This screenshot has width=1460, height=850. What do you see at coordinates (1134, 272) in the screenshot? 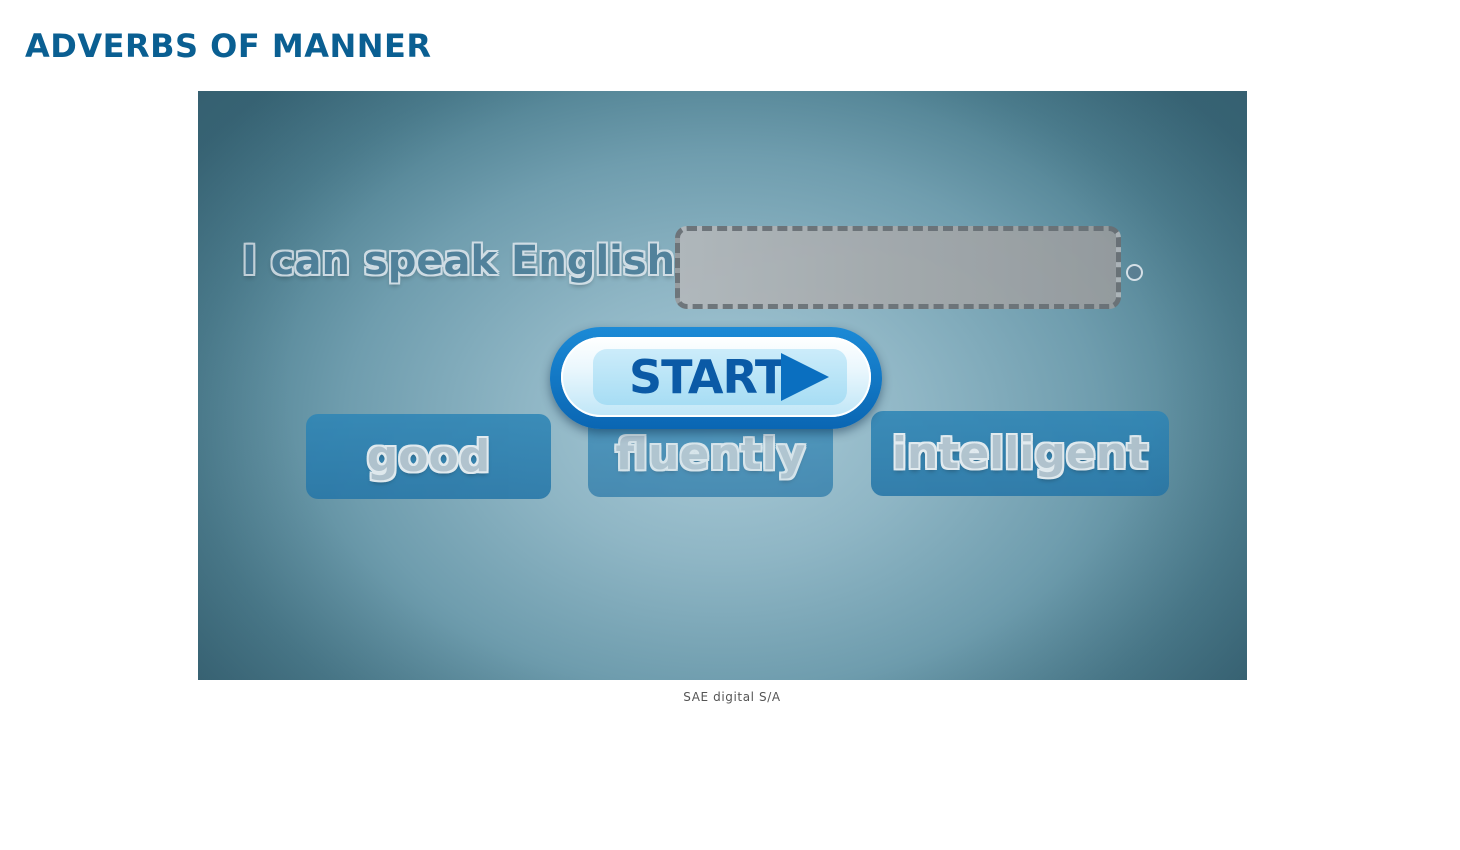
I see `sentence-period` at bounding box center [1134, 272].